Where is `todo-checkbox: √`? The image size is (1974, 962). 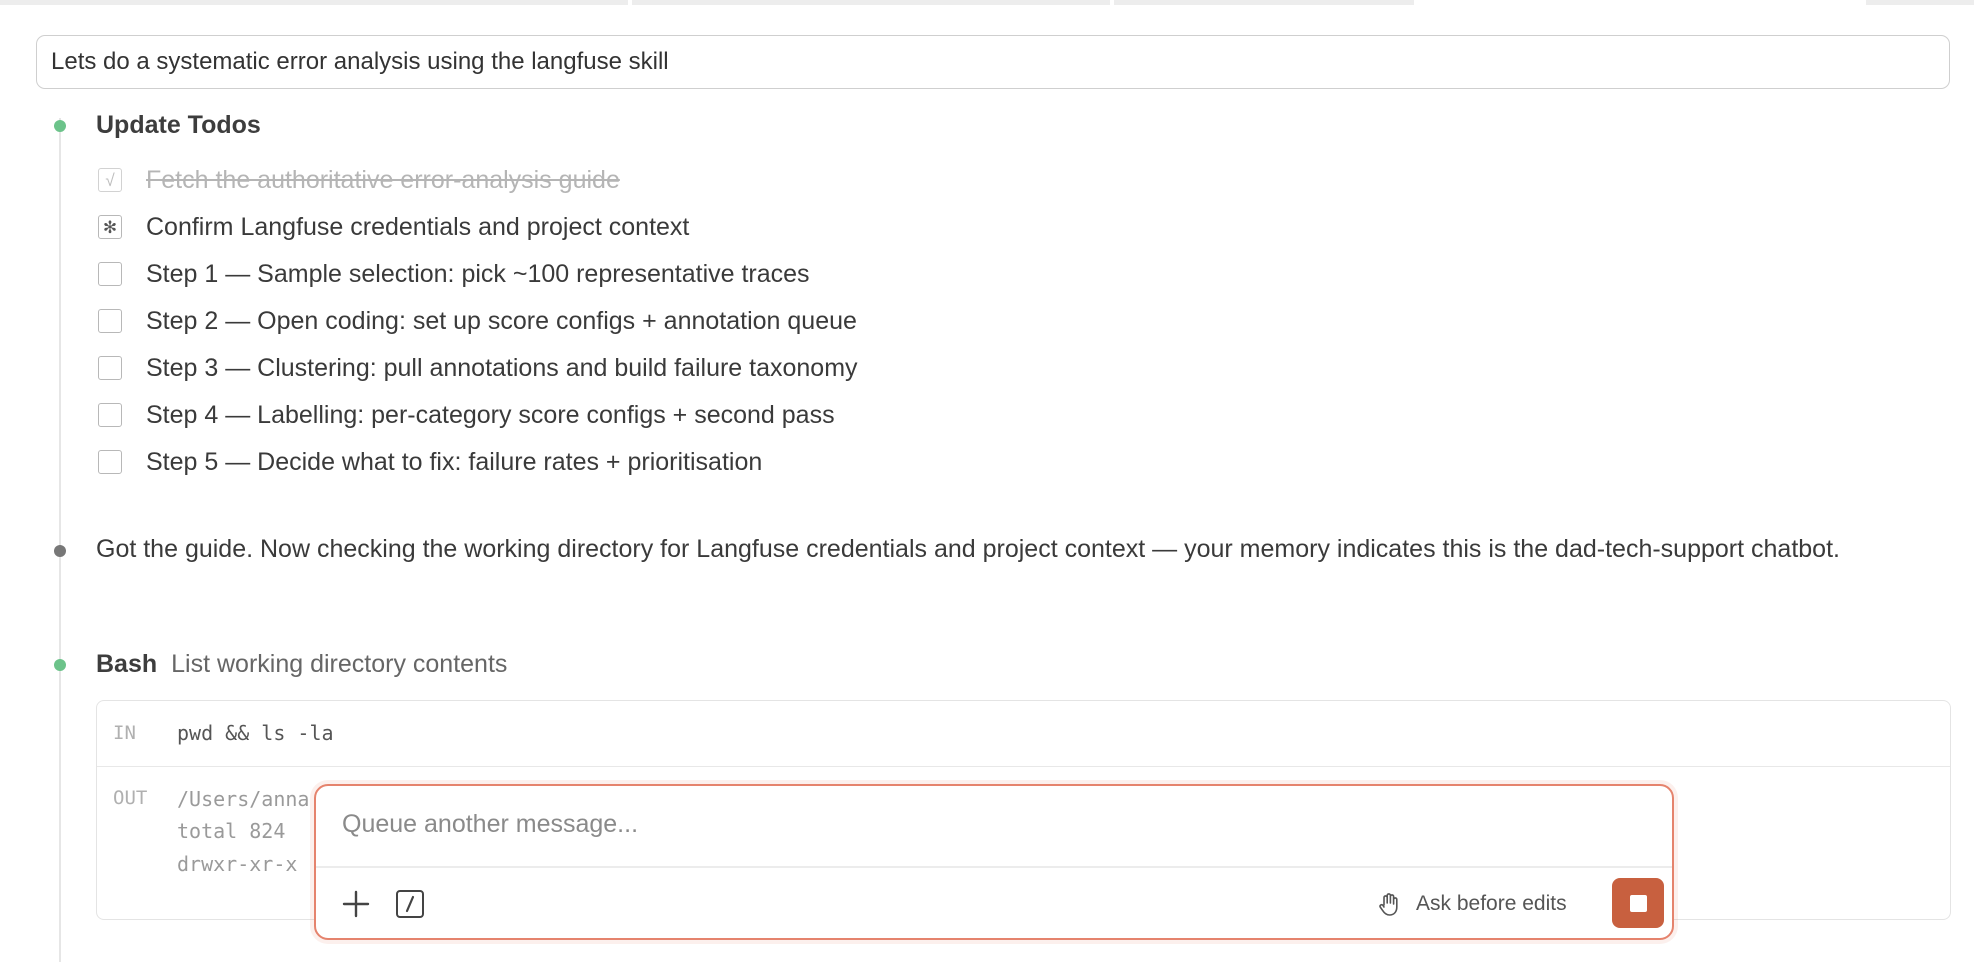
todo-checkbox: √ is located at coordinates (110, 180).